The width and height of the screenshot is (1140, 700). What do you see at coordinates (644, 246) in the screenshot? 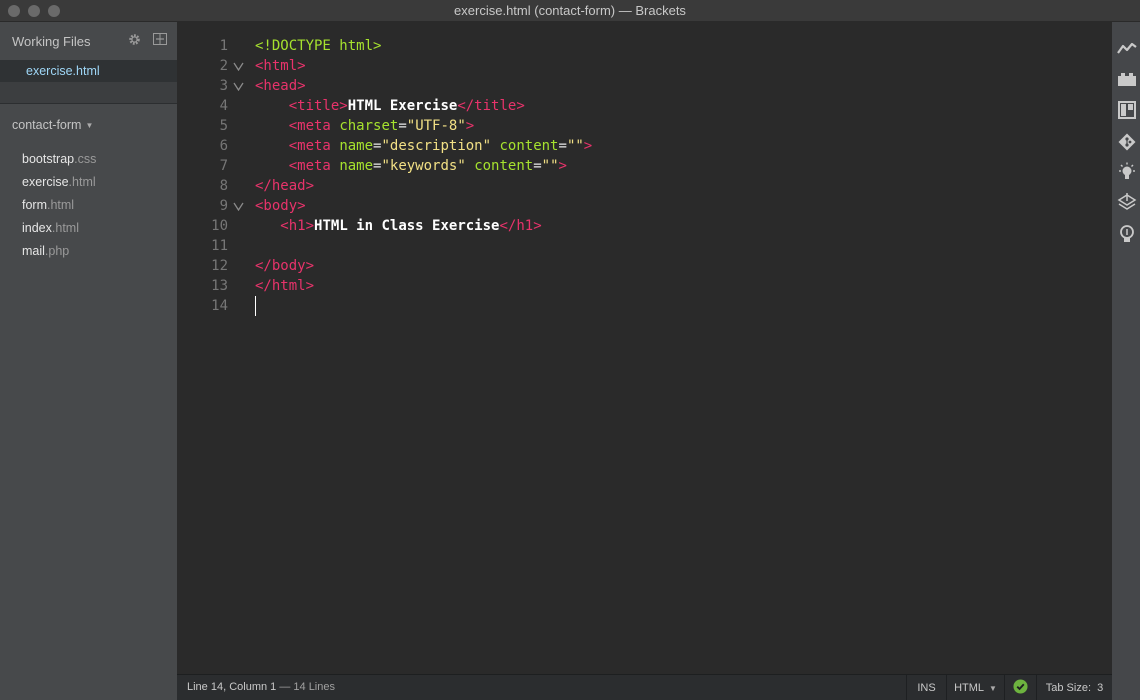
I see `code-line: 11` at bounding box center [644, 246].